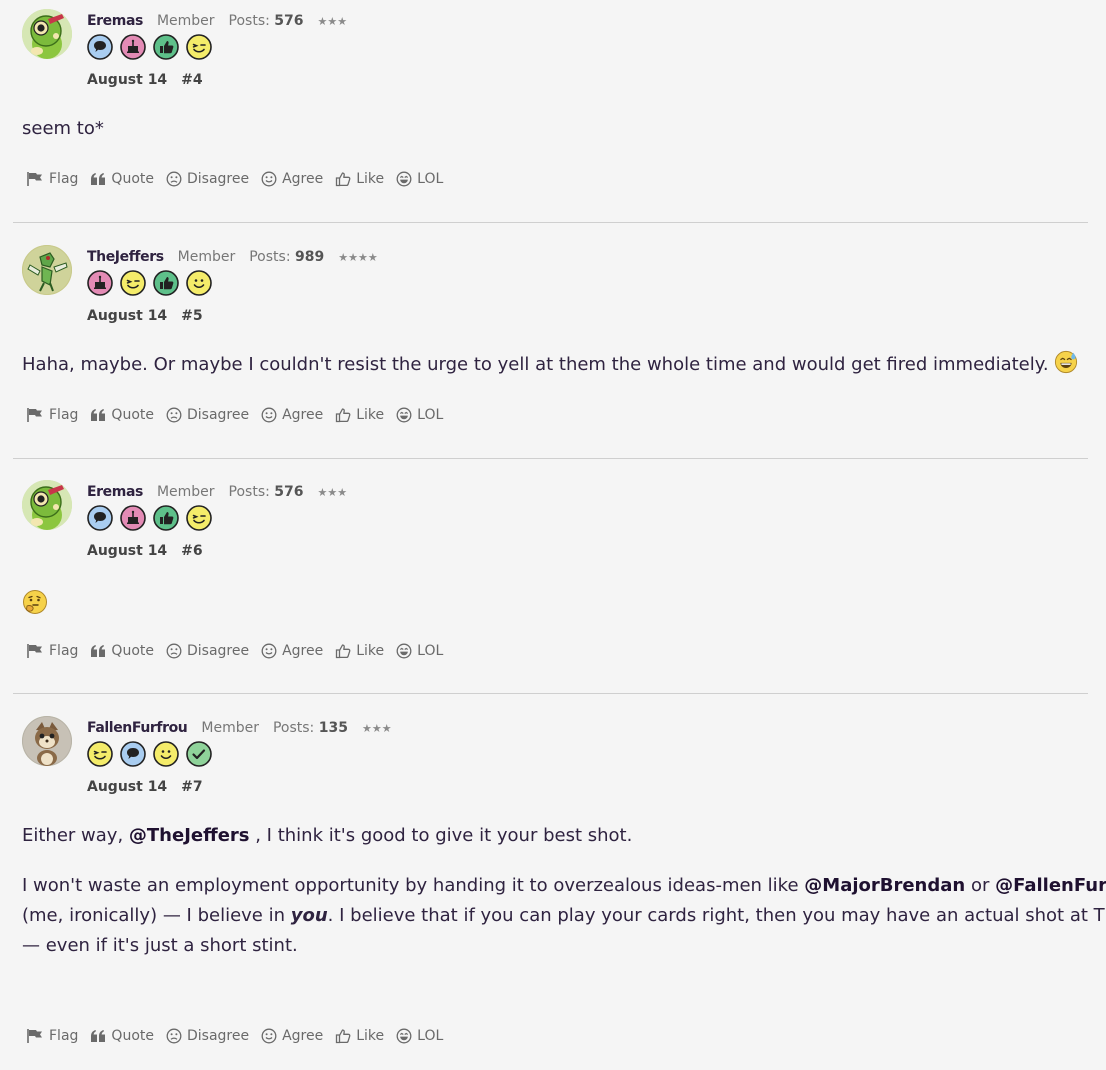  What do you see at coordinates (63, 128) in the screenshot?
I see `post-text: seem to*` at bounding box center [63, 128].